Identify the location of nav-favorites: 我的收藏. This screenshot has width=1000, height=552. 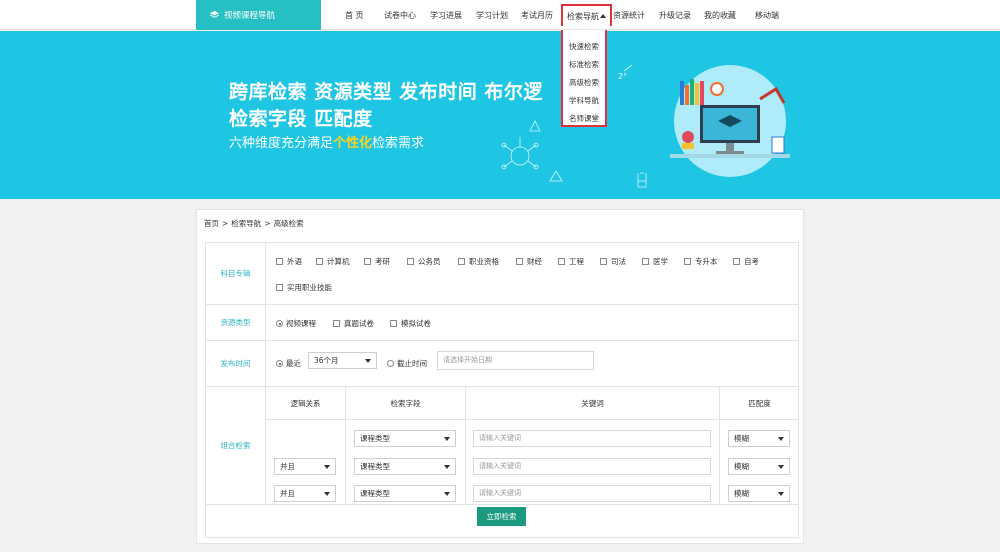
(720, 15).